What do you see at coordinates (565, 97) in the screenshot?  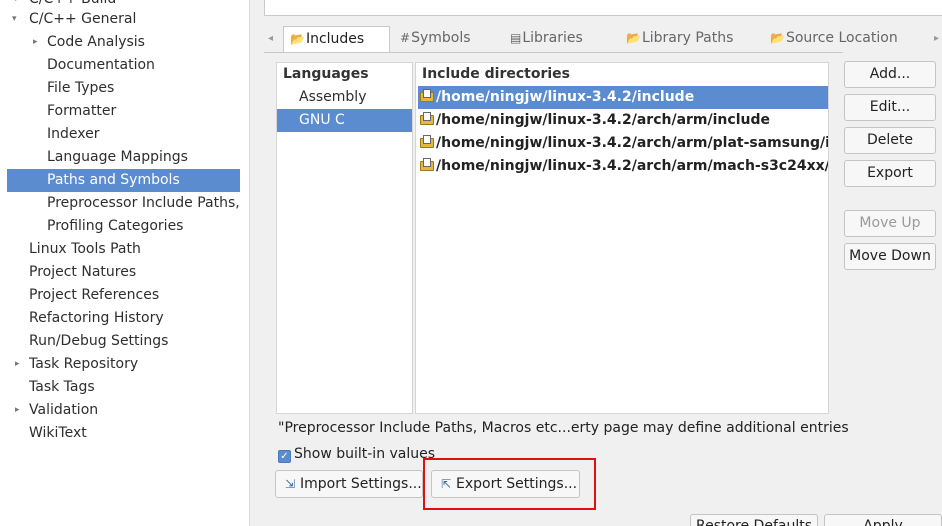 I see `include-path: /home/ningjw/linux-3.4.2/include` at bounding box center [565, 97].